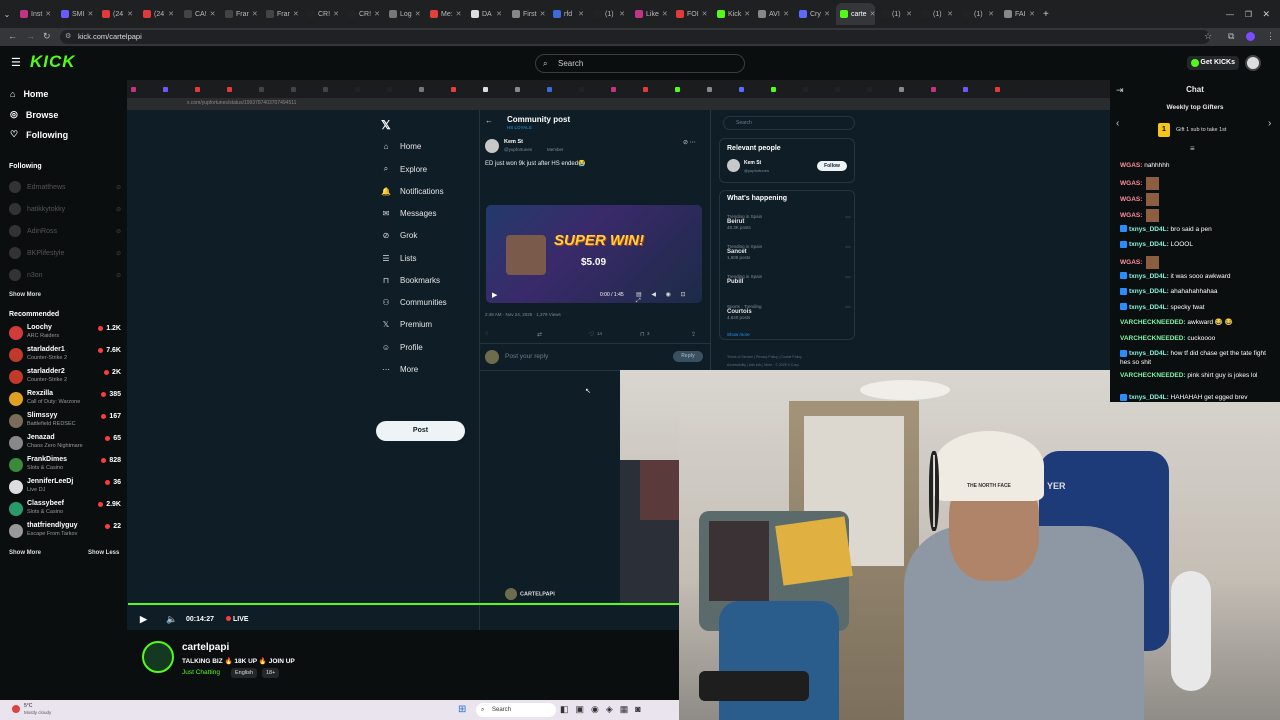 This screenshot has height=720, width=1280. Describe the element at coordinates (403, 604) in the screenshot. I see `stream-progress-bar` at that location.